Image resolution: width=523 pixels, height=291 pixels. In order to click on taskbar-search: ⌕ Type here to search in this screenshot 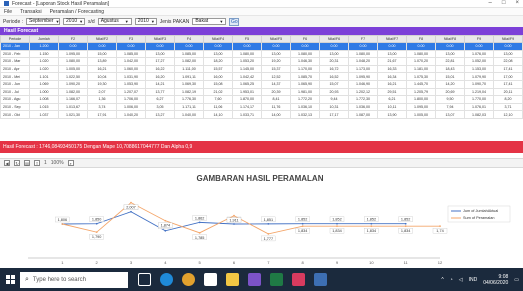, I will do `click(74, 279)`.